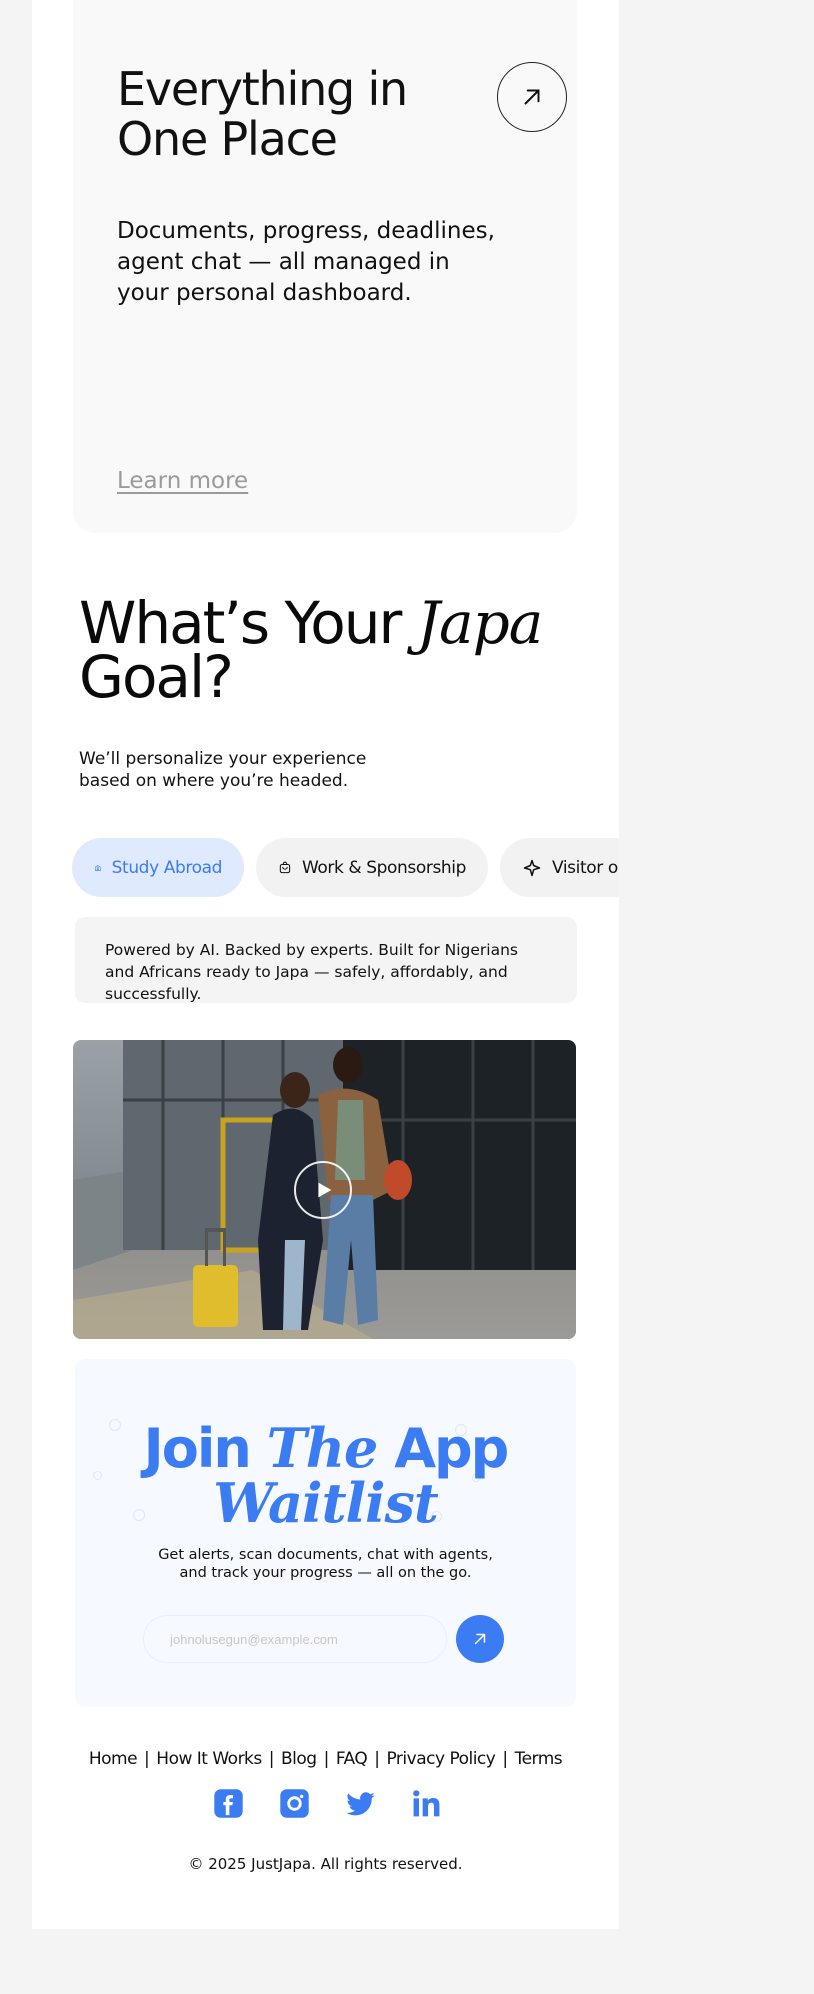 This screenshot has height=1994, width=814. I want to click on play-icon, so click(325, 1190).